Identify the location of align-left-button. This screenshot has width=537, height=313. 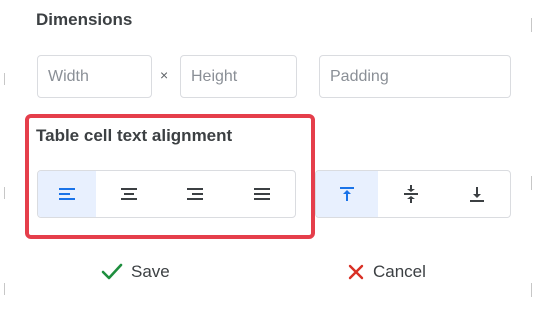
(67, 194).